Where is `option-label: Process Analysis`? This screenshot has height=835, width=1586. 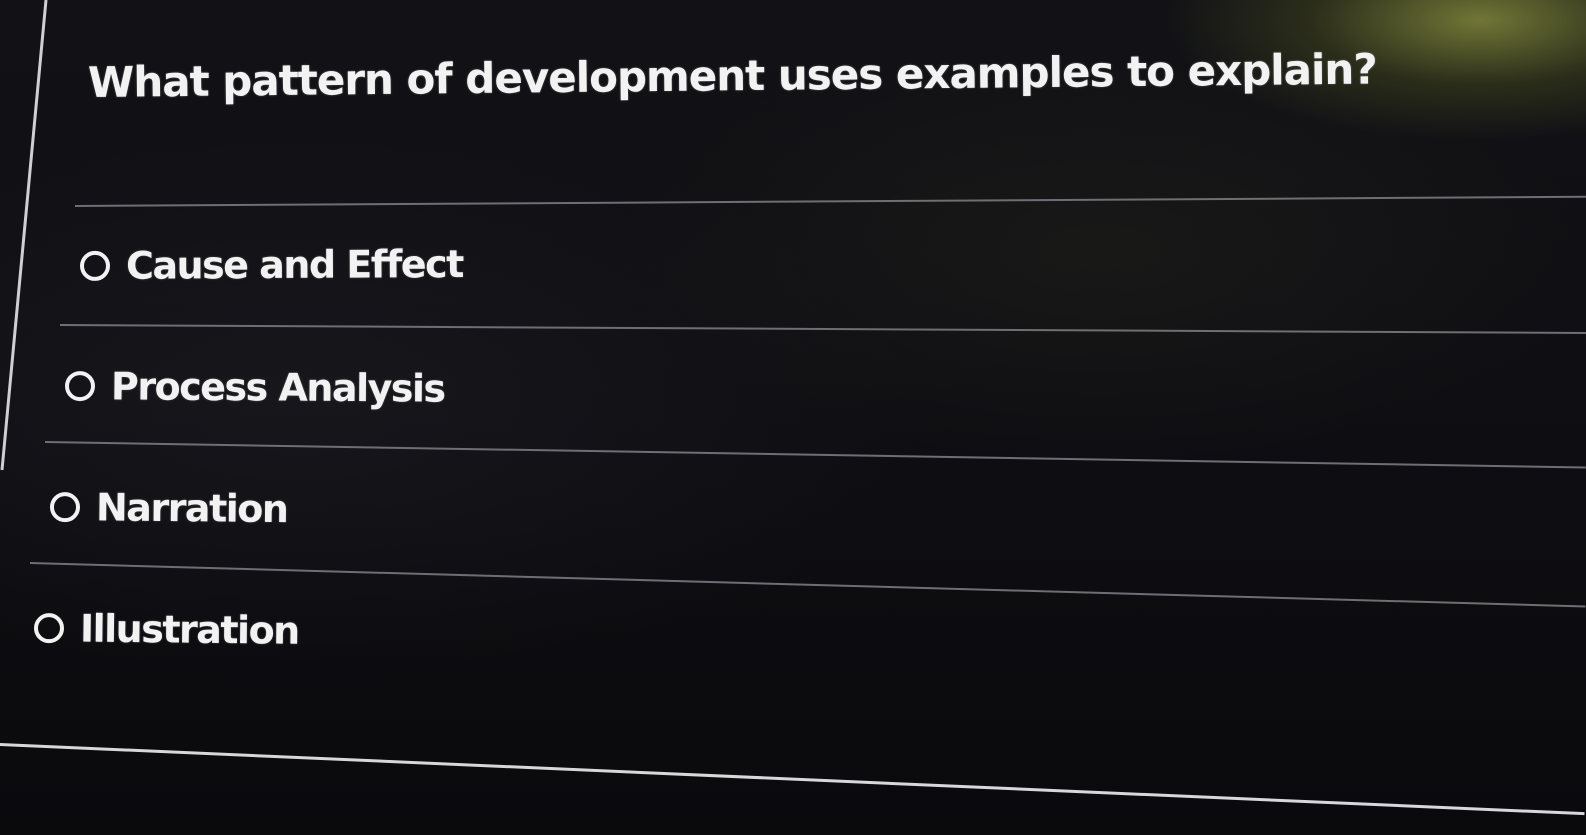
option-label: Process Analysis is located at coordinates (277, 387).